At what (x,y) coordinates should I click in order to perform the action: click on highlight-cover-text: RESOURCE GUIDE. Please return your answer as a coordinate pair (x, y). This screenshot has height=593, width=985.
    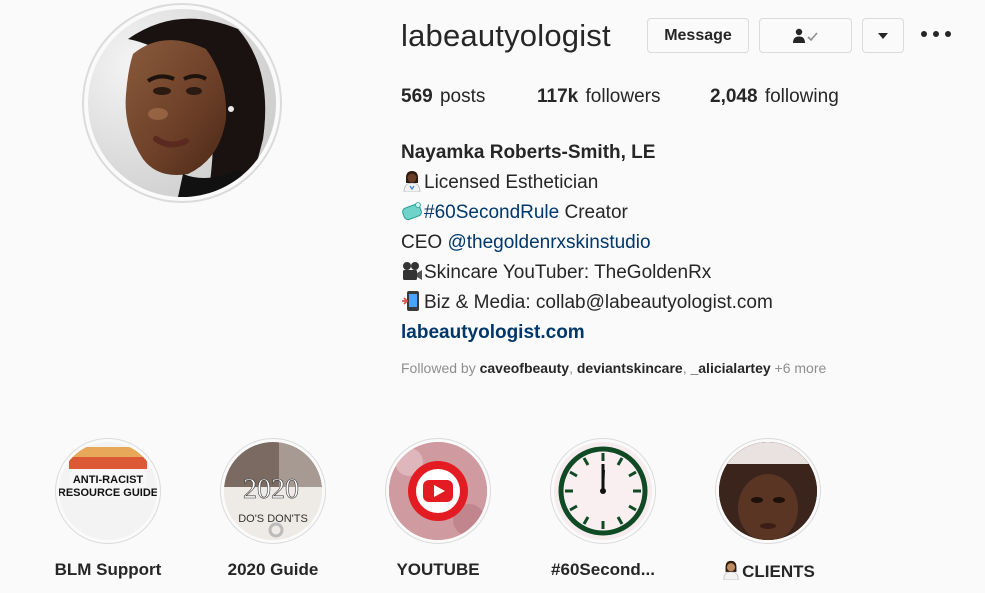
    Looking at the image, I should click on (108, 493).